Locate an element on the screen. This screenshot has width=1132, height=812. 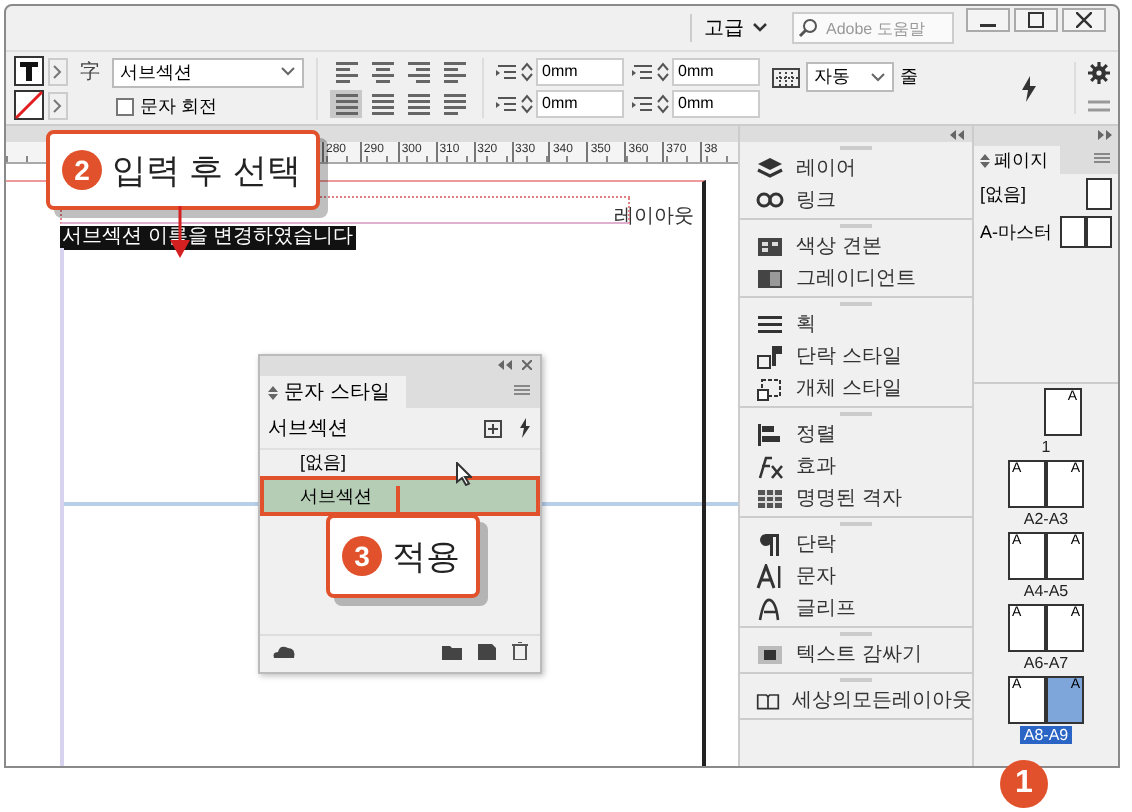
panel-item: 개체 스타일 is located at coordinates (856, 388).